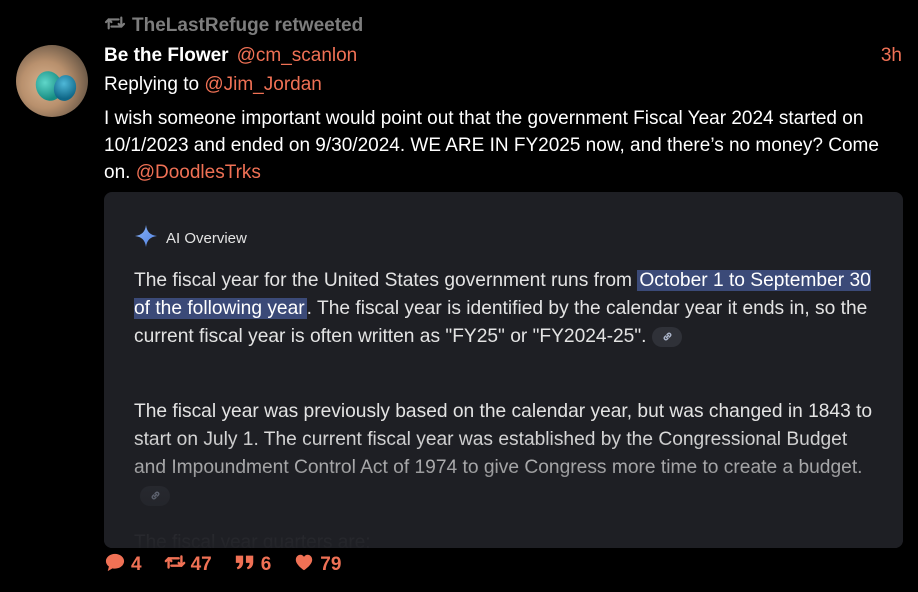 The height and width of the screenshot is (592, 918). What do you see at coordinates (252, 540) in the screenshot?
I see `ai-paragraph-3: The fiscal year quarters are:` at bounding box center [252, 540].